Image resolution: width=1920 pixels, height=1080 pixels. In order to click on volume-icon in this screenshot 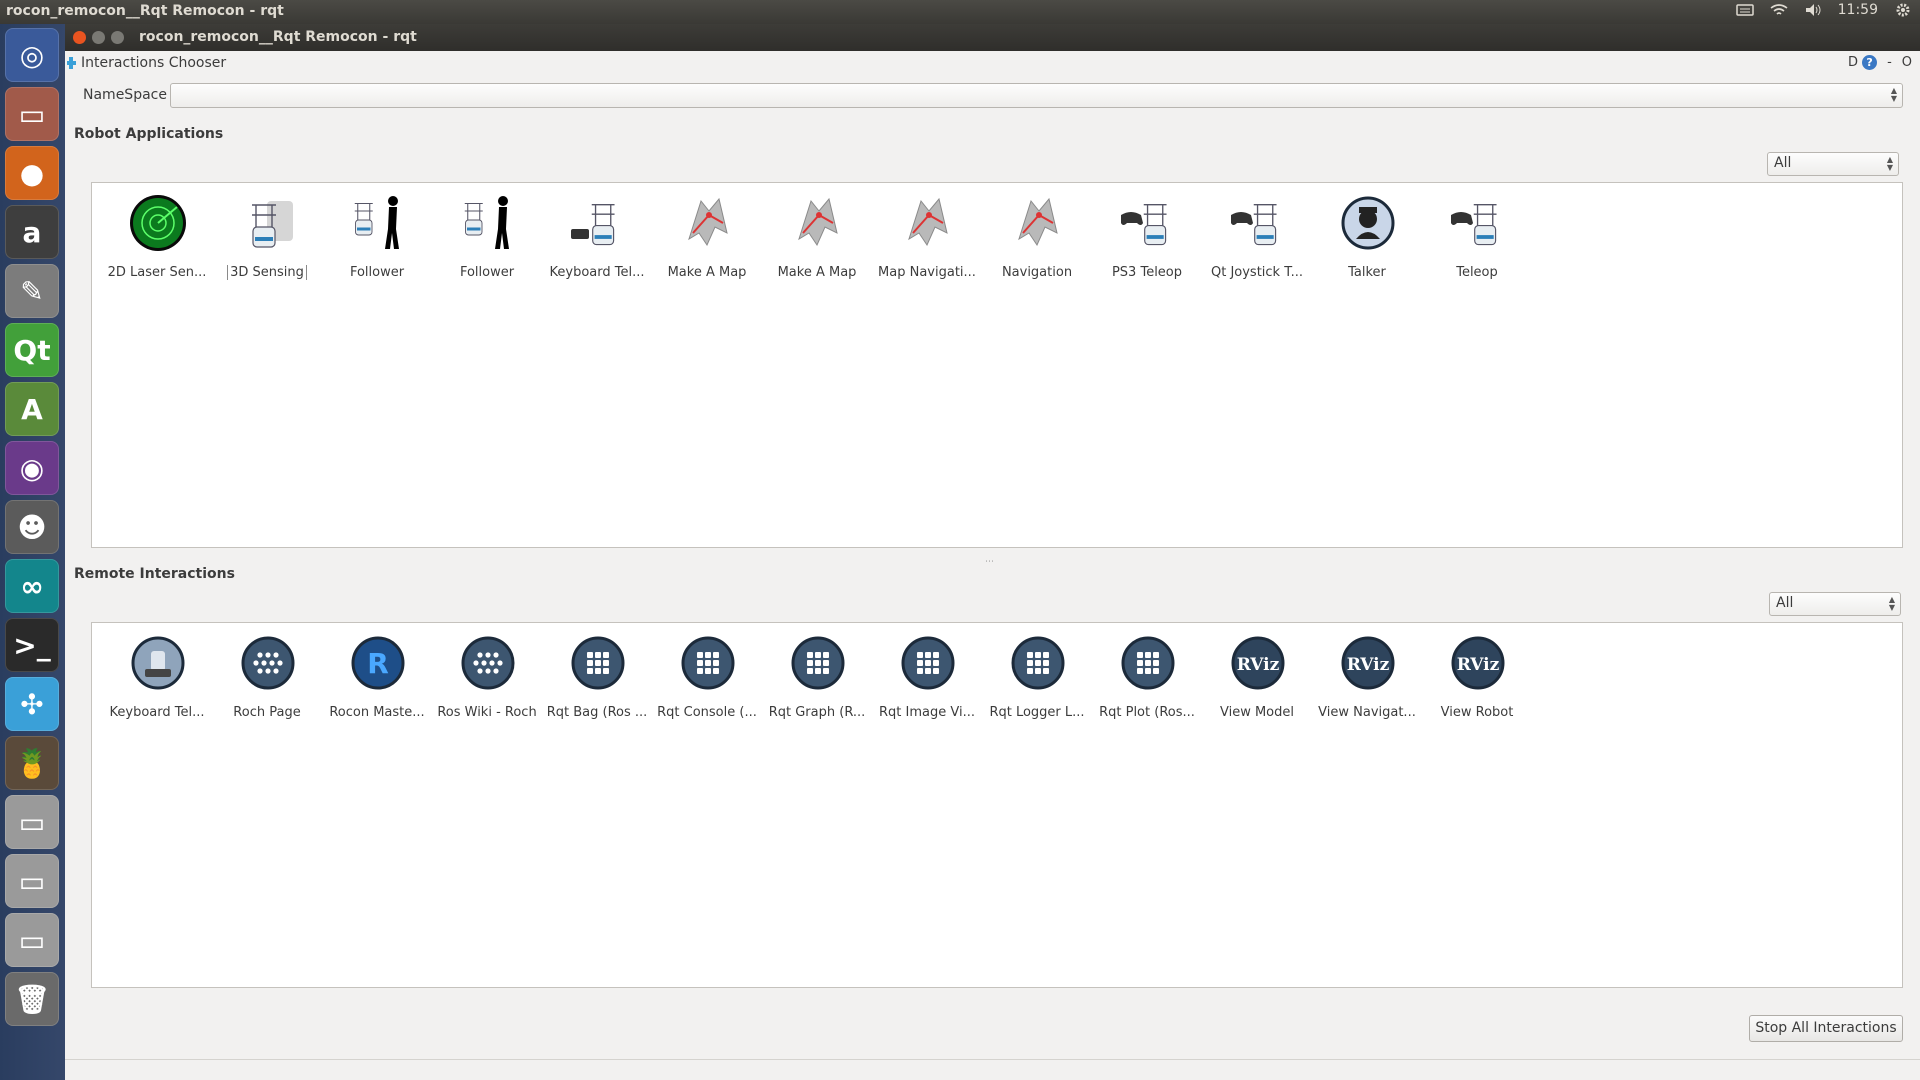, I will do `click(1813, 10)`.